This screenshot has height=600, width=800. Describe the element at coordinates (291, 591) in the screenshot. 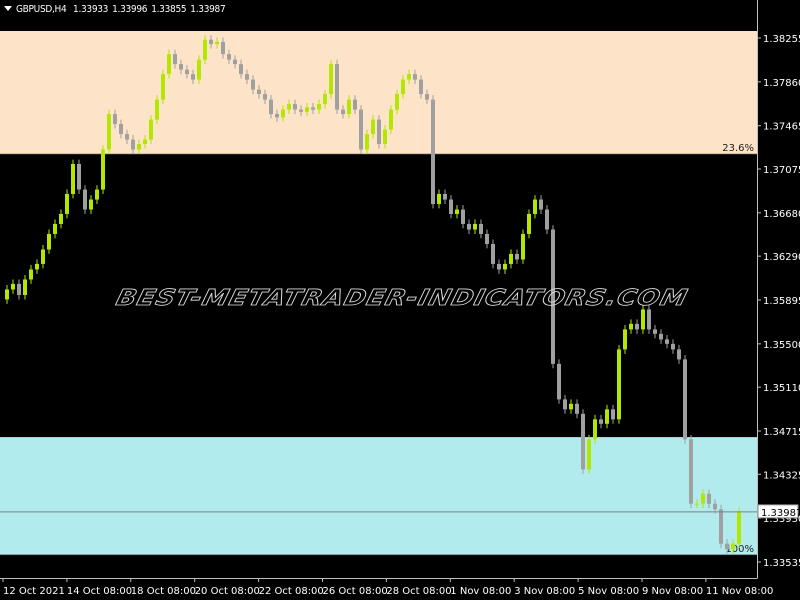

I see `time-axis-label: 22 Oct 08:00` at that location.